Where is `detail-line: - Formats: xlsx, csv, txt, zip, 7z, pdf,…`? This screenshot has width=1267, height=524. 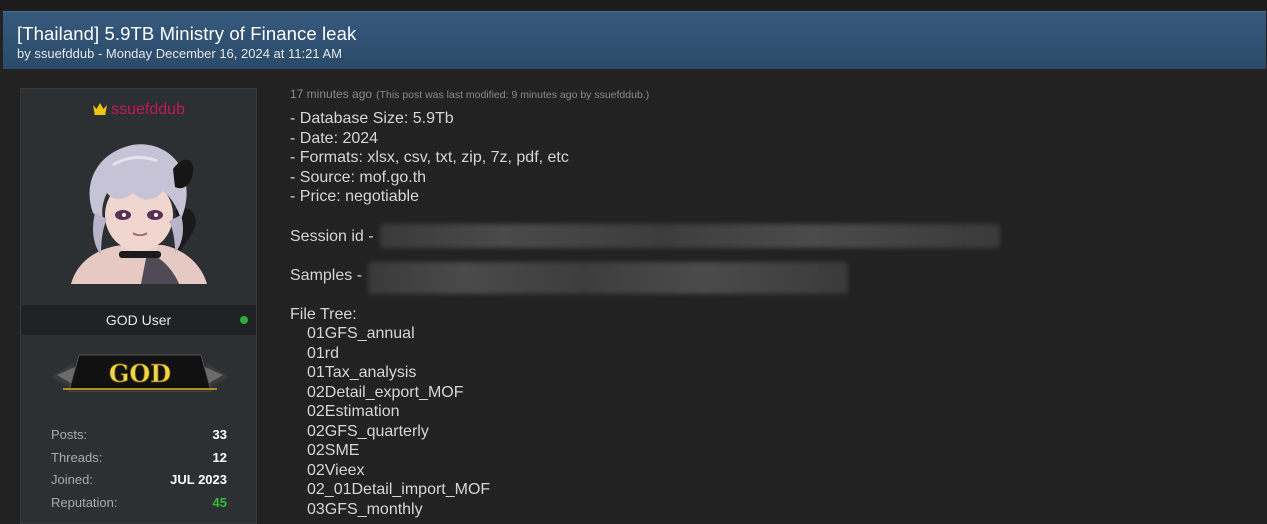
detail-line: - Formats: xlsx, csv, txt, zip, 7z, pdf,… is located at coordinates (429, 157).